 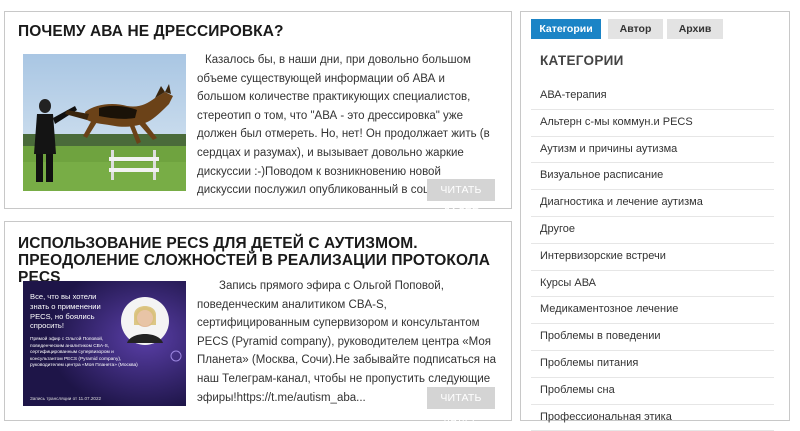 What do you see at coordinates (652, 418) in the screenshot?
I see `category-item: Профессиональная этика` at bounding box center [652, 418].